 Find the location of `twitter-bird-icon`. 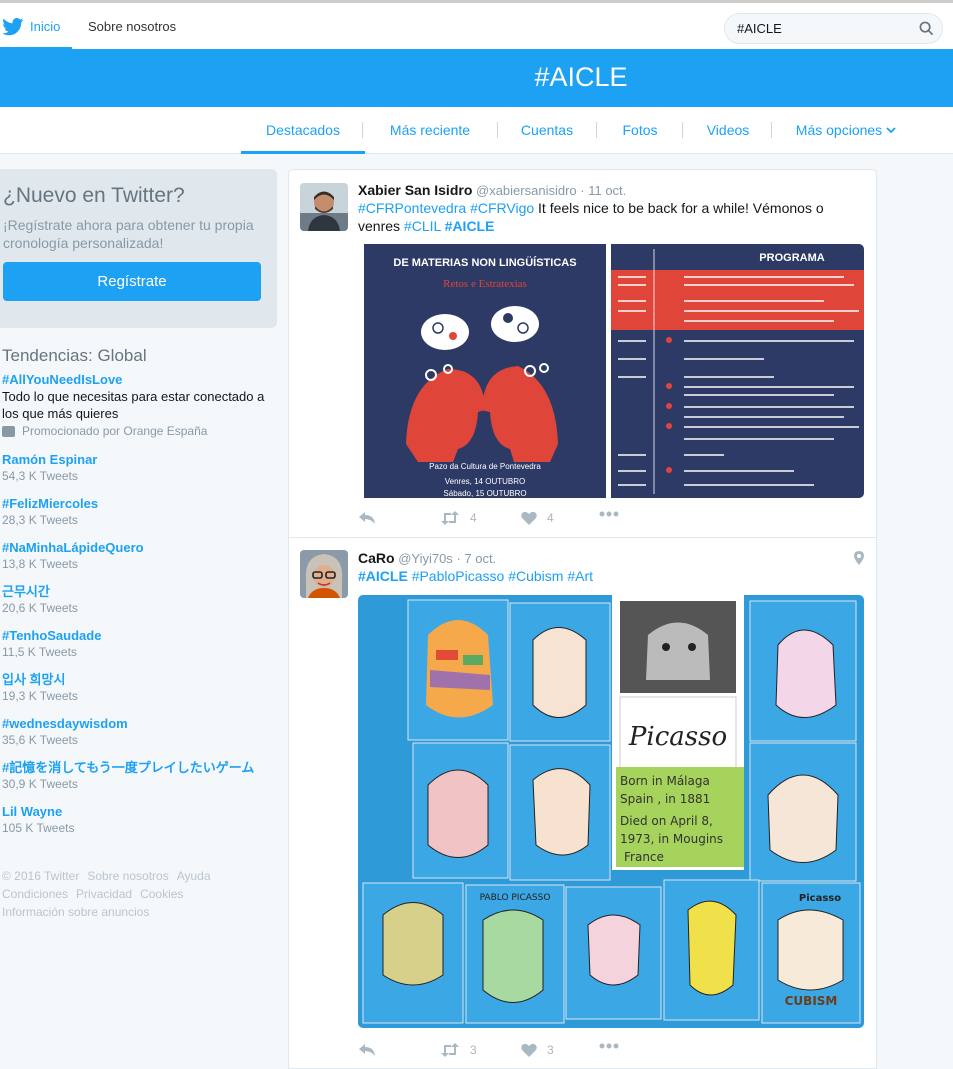

twitter-bird-icon is located at coordinates (13, 26).